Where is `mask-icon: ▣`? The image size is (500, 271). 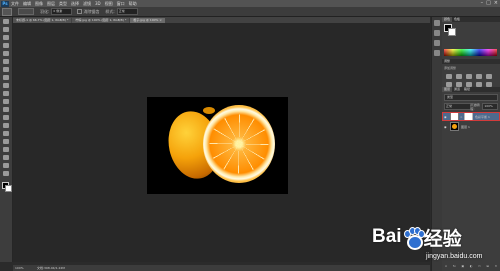
mask-icon: ▣ is located at coordinates (462, 266).